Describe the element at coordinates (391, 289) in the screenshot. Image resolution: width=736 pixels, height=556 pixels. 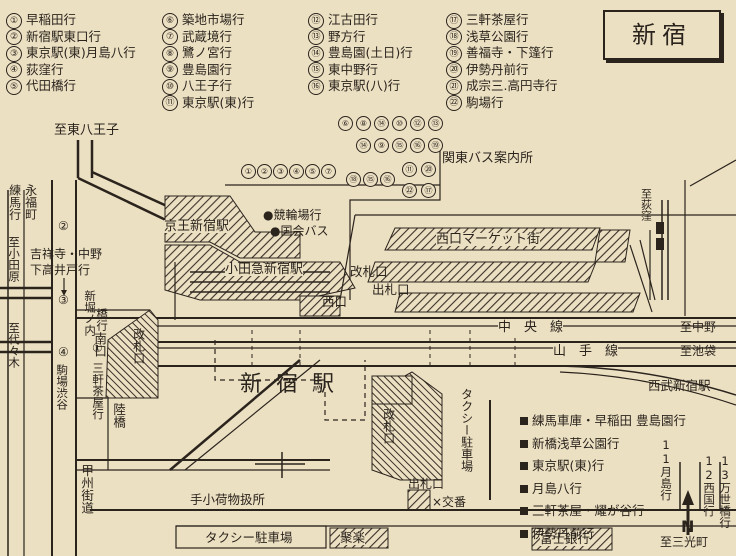
I see `shussatsu-west-label: 出札口` at that location.